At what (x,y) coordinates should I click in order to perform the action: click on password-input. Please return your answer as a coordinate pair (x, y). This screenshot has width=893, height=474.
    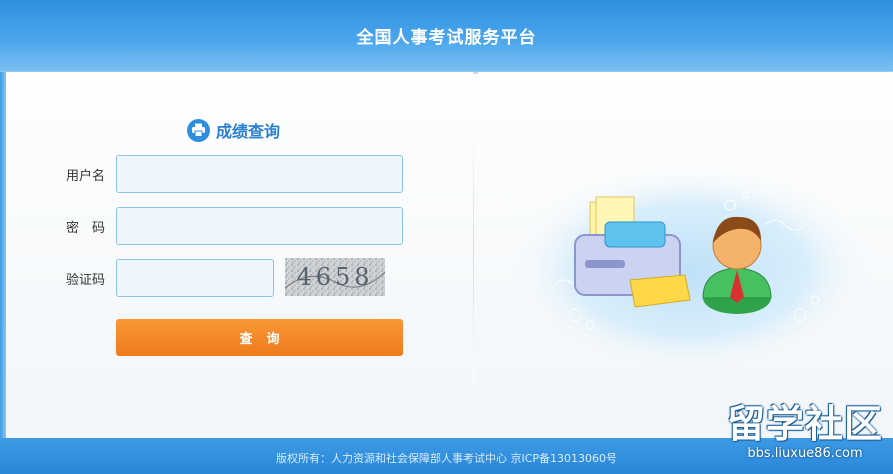
    Looking at the image, I should click on (259, 226).